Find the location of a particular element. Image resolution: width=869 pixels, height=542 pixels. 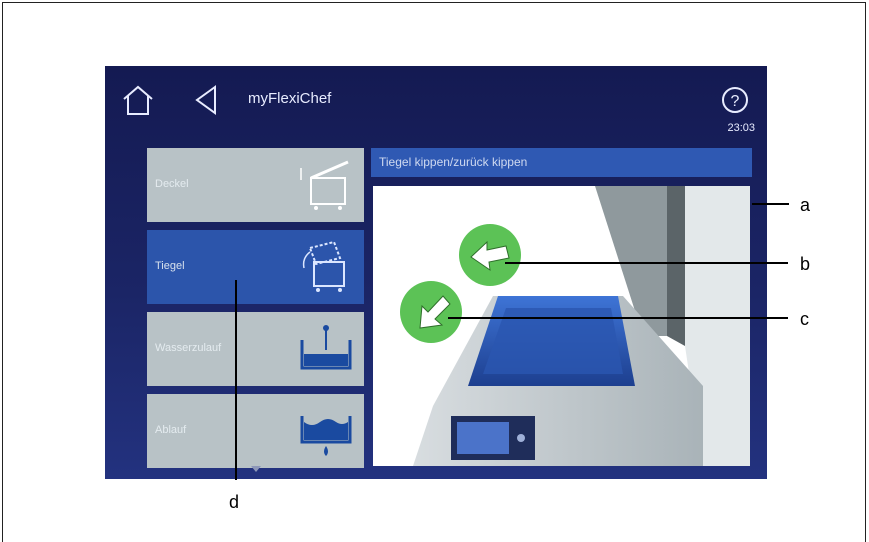

panel-title: Tiegel kippen/zurück kippen is located at coordinates (453, 162).